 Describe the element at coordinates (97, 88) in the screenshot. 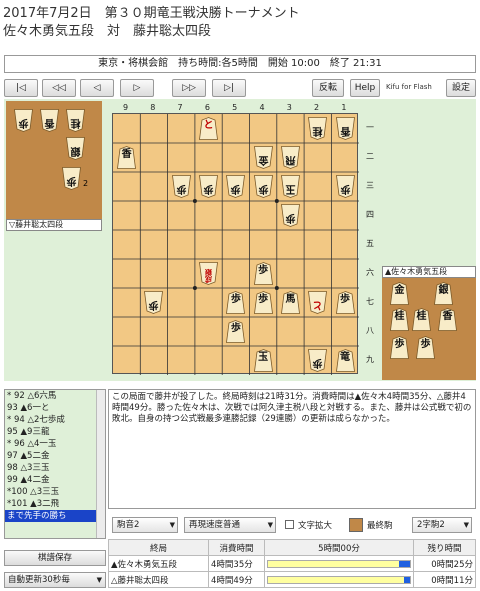

I see `back-button: ◁` at that location.